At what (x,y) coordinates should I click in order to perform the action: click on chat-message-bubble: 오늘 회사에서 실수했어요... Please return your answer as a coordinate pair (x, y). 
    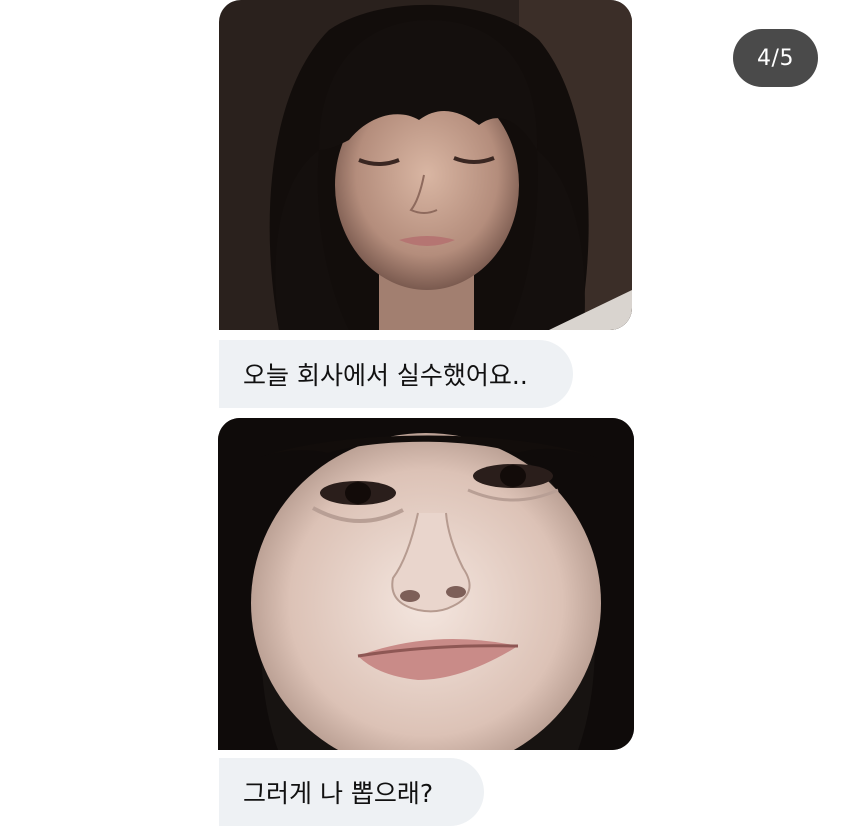
    Looking at the image, I should click on (396, 374).